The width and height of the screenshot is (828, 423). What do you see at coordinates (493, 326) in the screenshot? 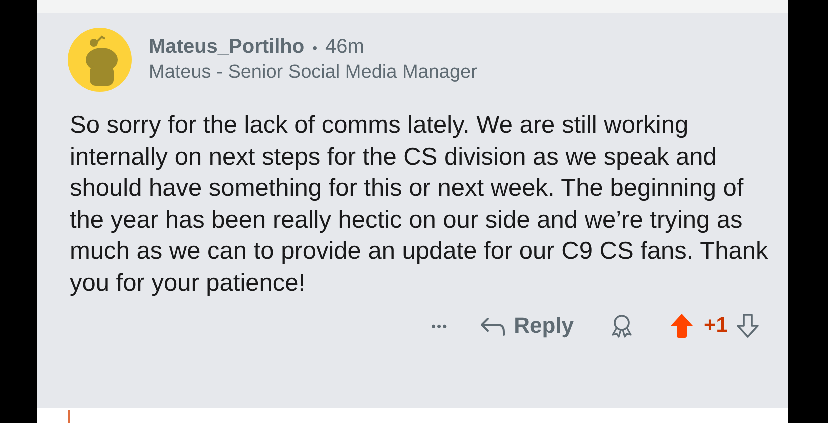
I see `reply-arrow-icon` at bounding box center [493, 326].